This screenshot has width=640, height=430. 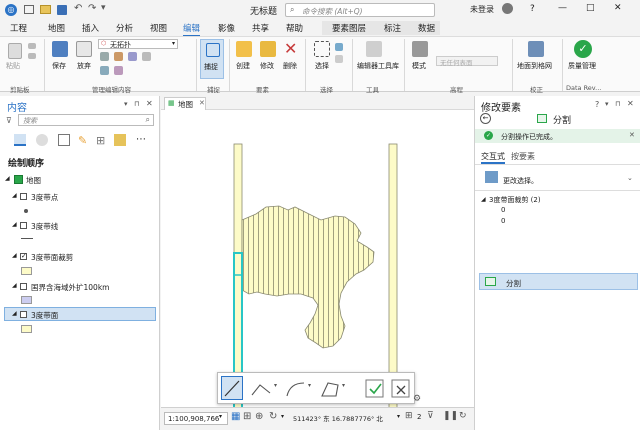 I want to click on mode-icon, so click(x=420, y=49).